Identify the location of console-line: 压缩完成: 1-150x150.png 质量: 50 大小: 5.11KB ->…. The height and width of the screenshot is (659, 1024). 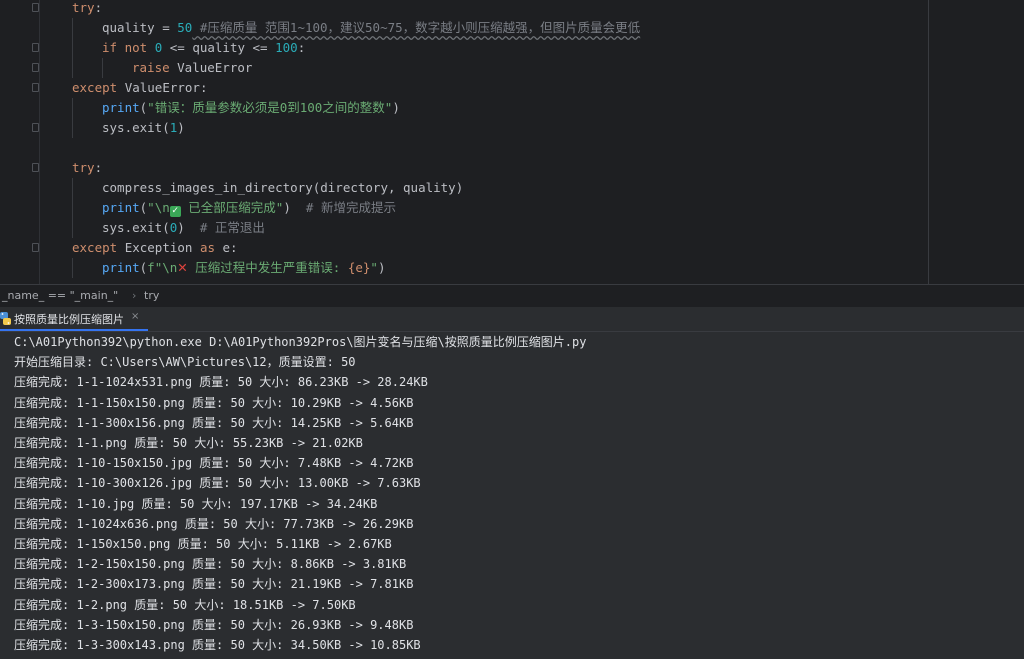
(203, 544).